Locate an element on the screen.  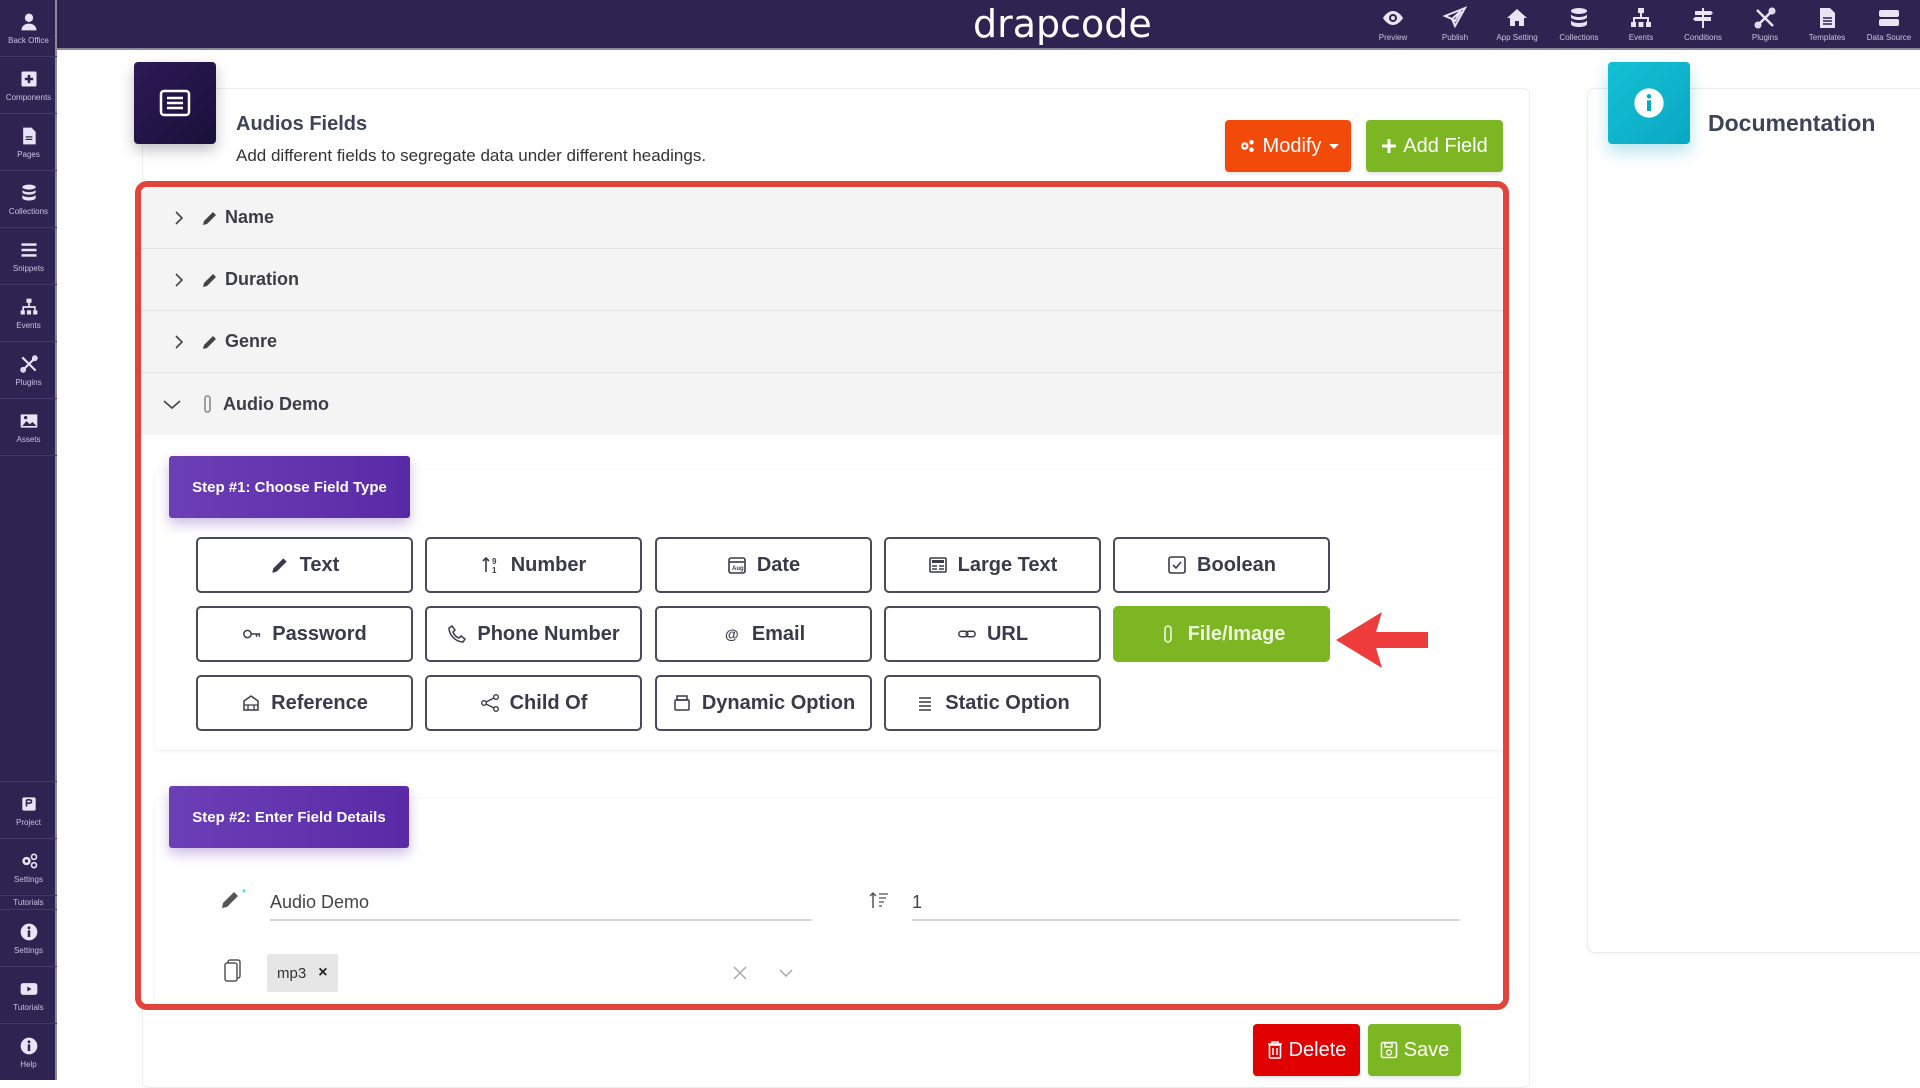
sidebar-item-components: Components is located at coordinates (28, 85).